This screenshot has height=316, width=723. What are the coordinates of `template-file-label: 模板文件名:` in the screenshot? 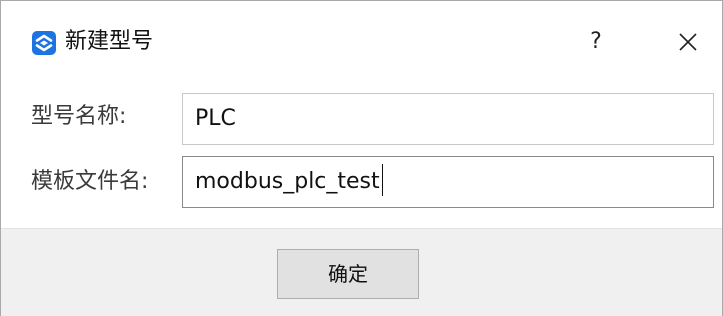 It's located at (90, 181).